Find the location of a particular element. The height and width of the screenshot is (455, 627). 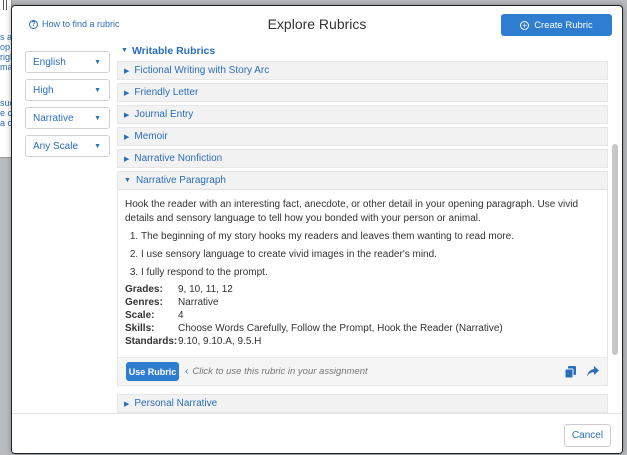

subject-filter-select: English ▼ is located at coordinates (67, 62).